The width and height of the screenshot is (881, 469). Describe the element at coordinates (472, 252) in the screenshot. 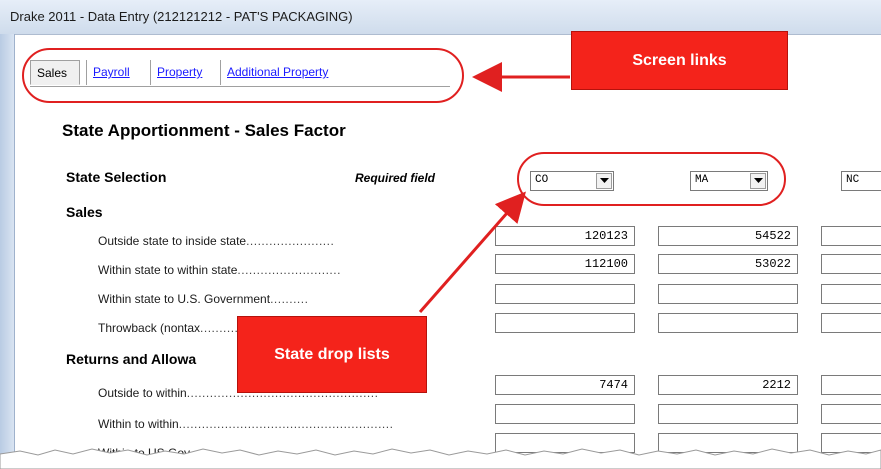

I see `state-drop-lists-arrow` at that location.